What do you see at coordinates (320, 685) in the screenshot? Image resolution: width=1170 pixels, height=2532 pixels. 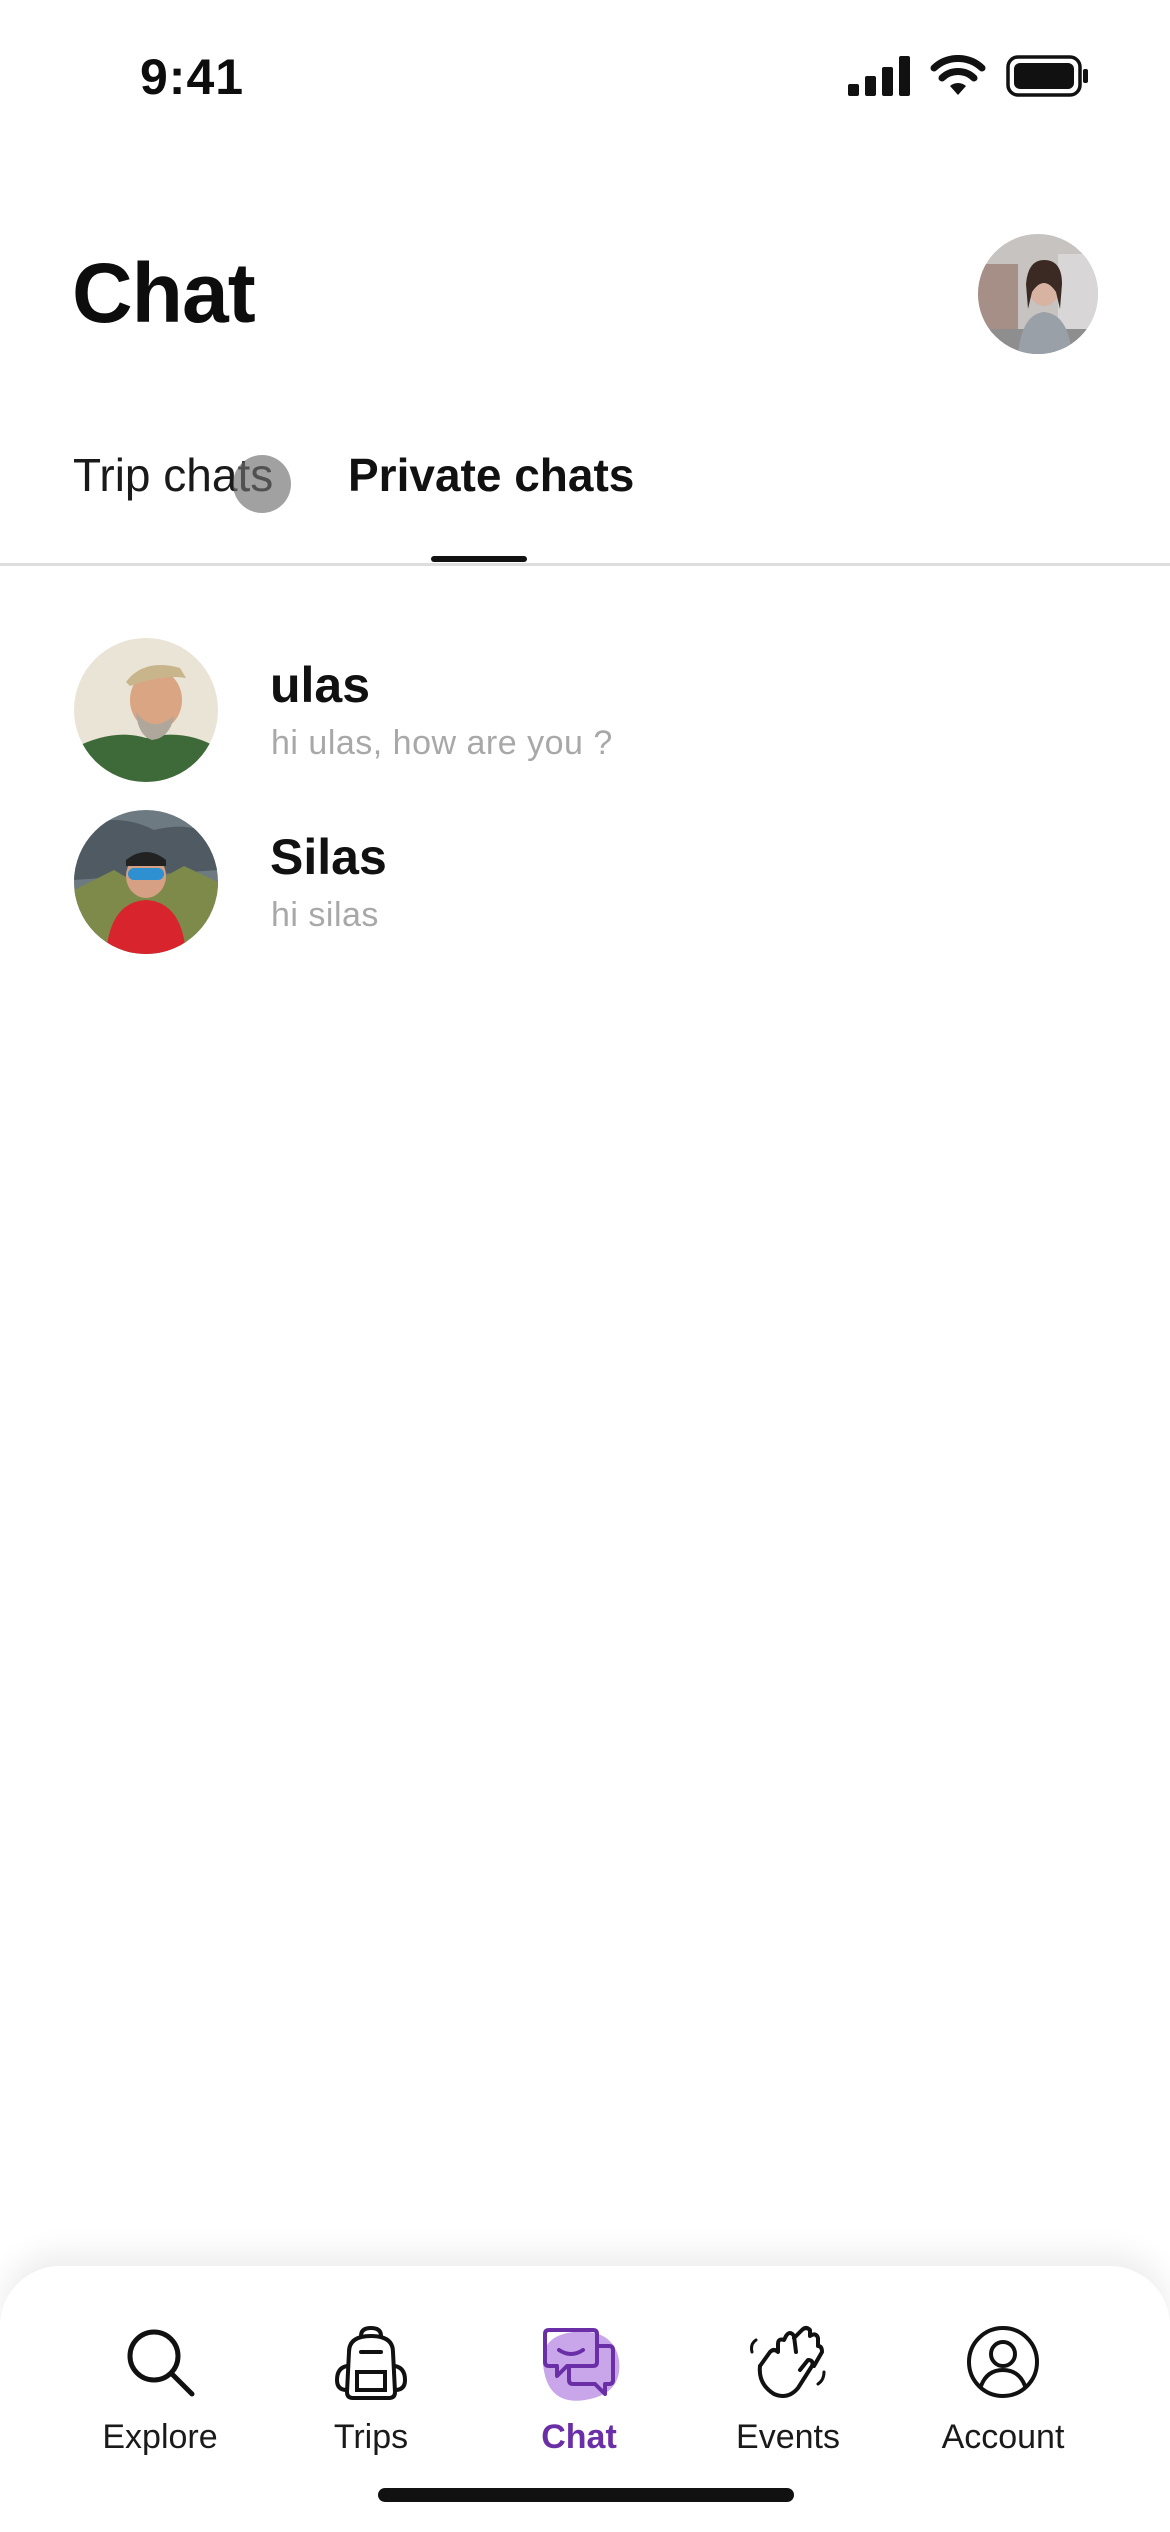 I see `chat-name: ulas` at bounding box center [320, 685].